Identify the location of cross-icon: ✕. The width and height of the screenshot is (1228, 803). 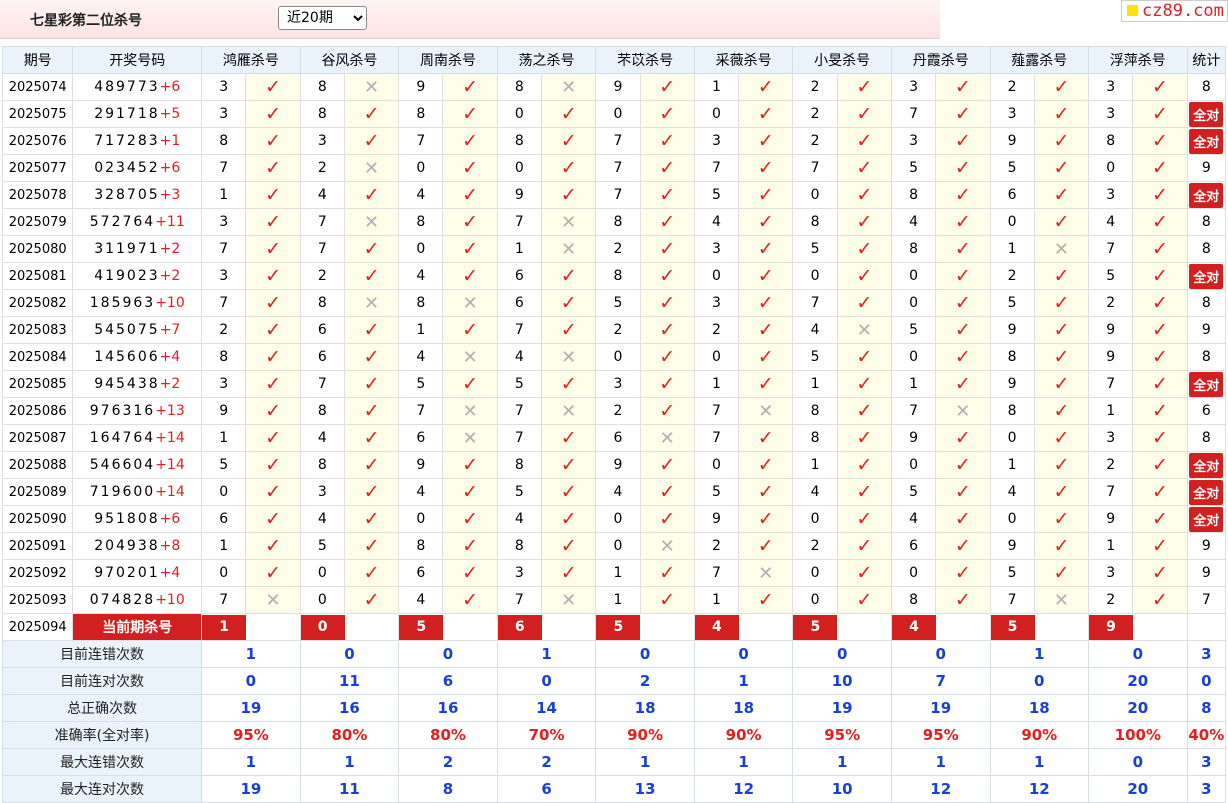
(963, 411).